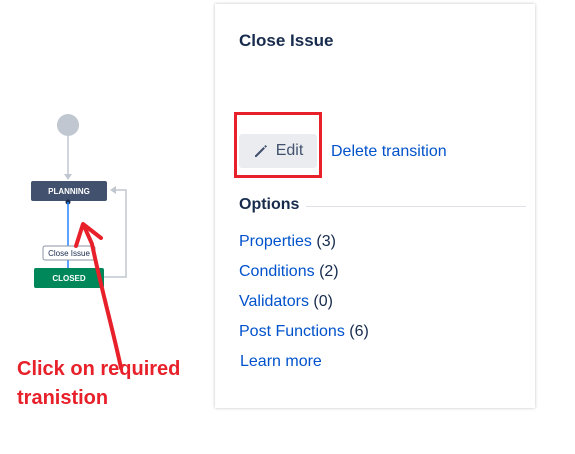 This screenshot has height=454, width=575. I want to click on option-properties-link: Properties, so click(275, 241).